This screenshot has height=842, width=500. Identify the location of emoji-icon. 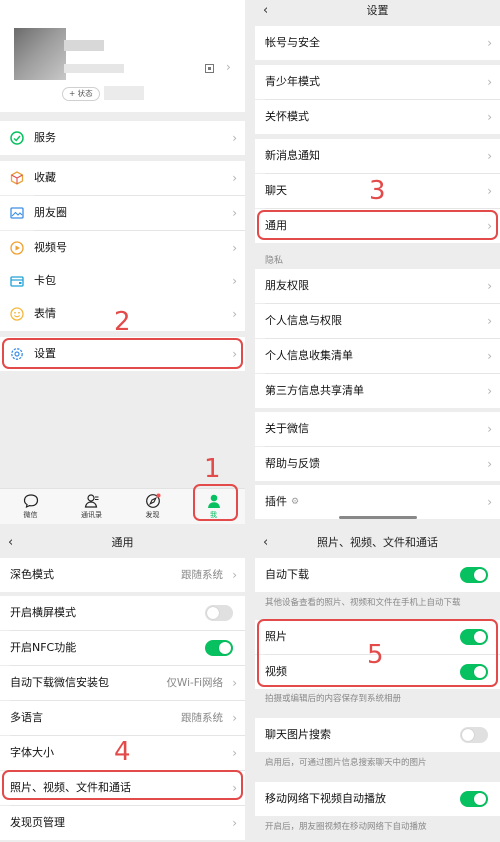
(17, 314).